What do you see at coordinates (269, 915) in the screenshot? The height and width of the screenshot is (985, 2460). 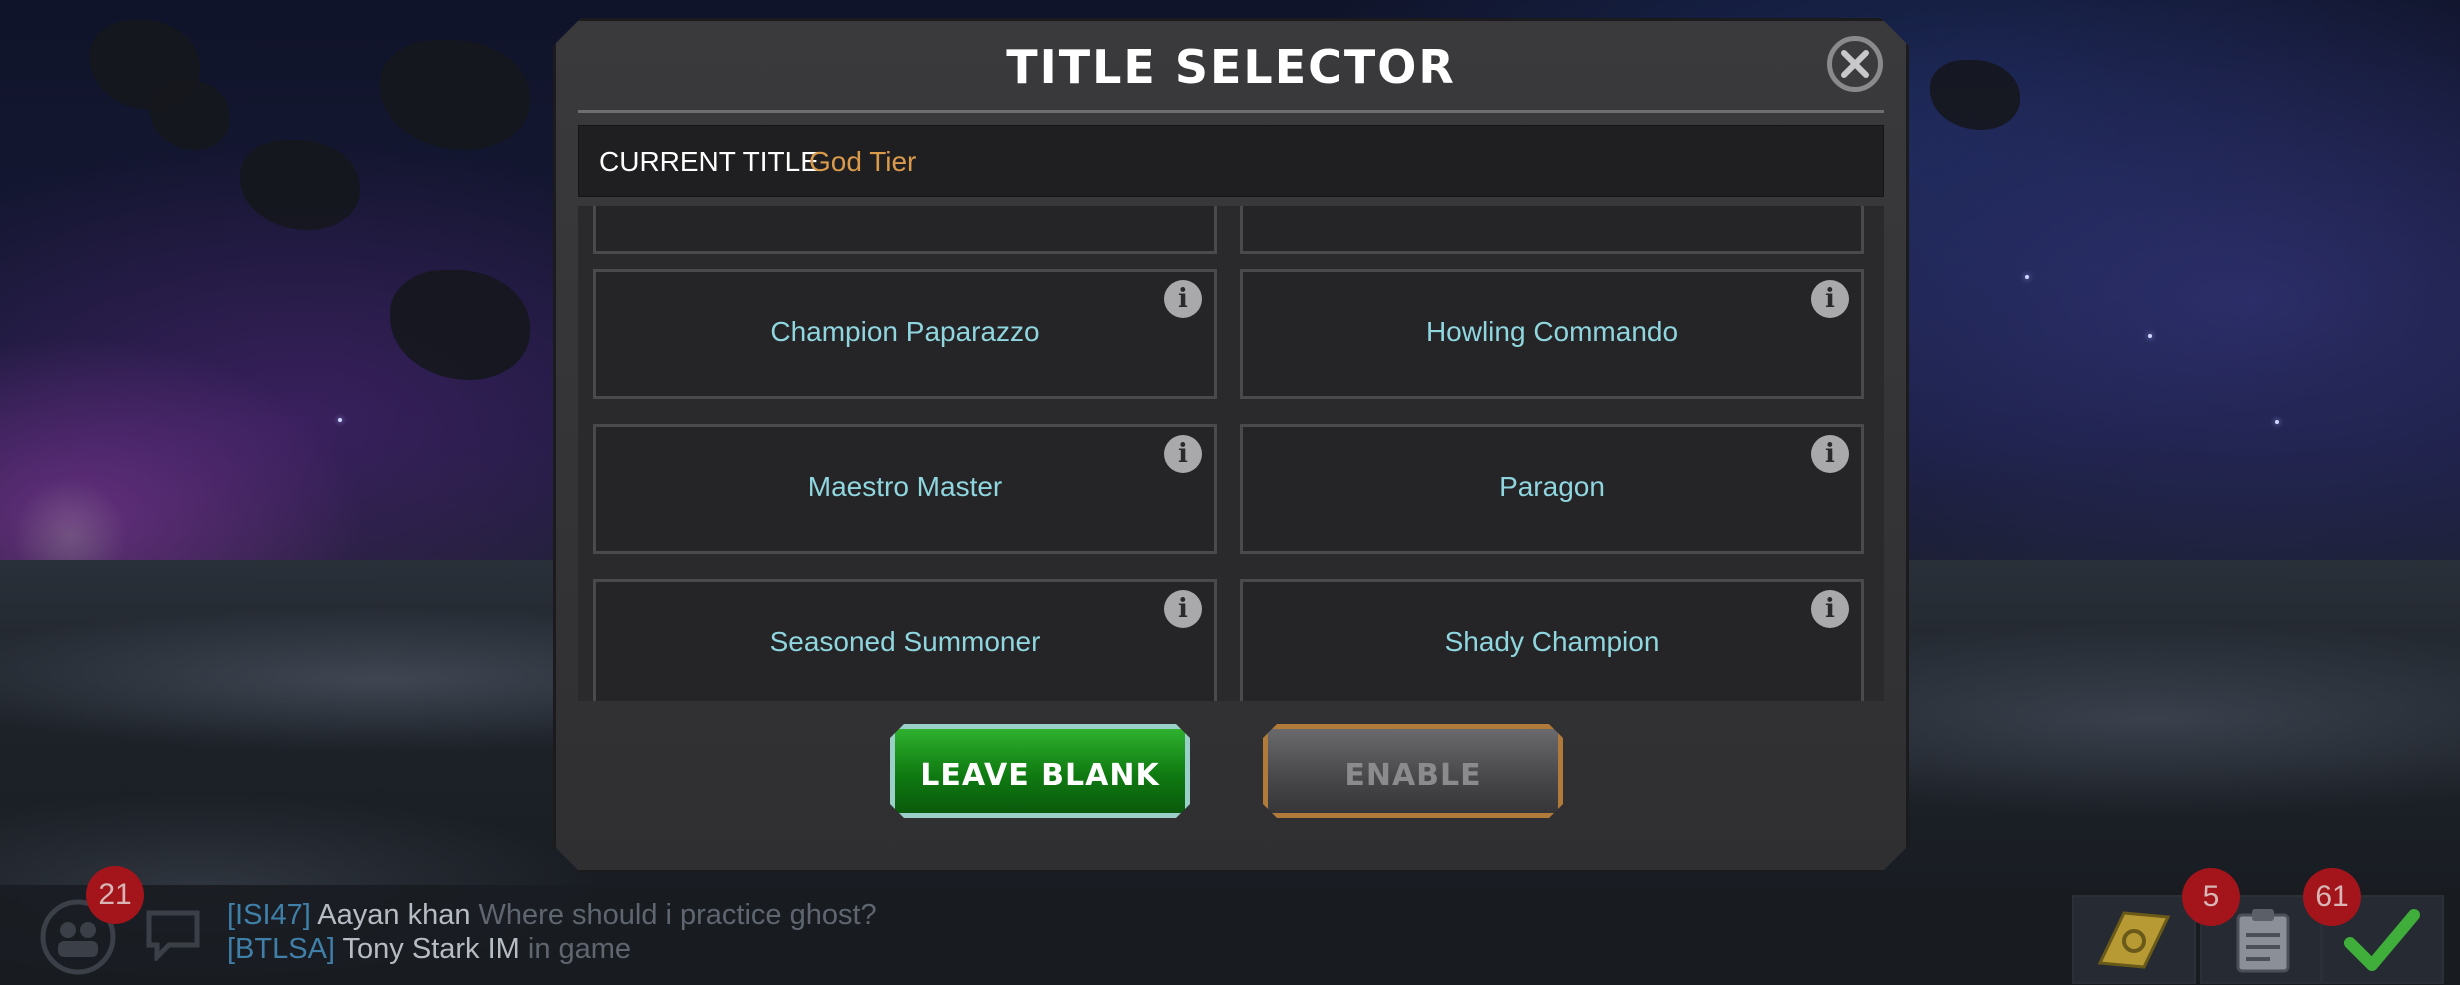 I see `alliance-tag: [ISI47]` at bounding box center [269, 915].